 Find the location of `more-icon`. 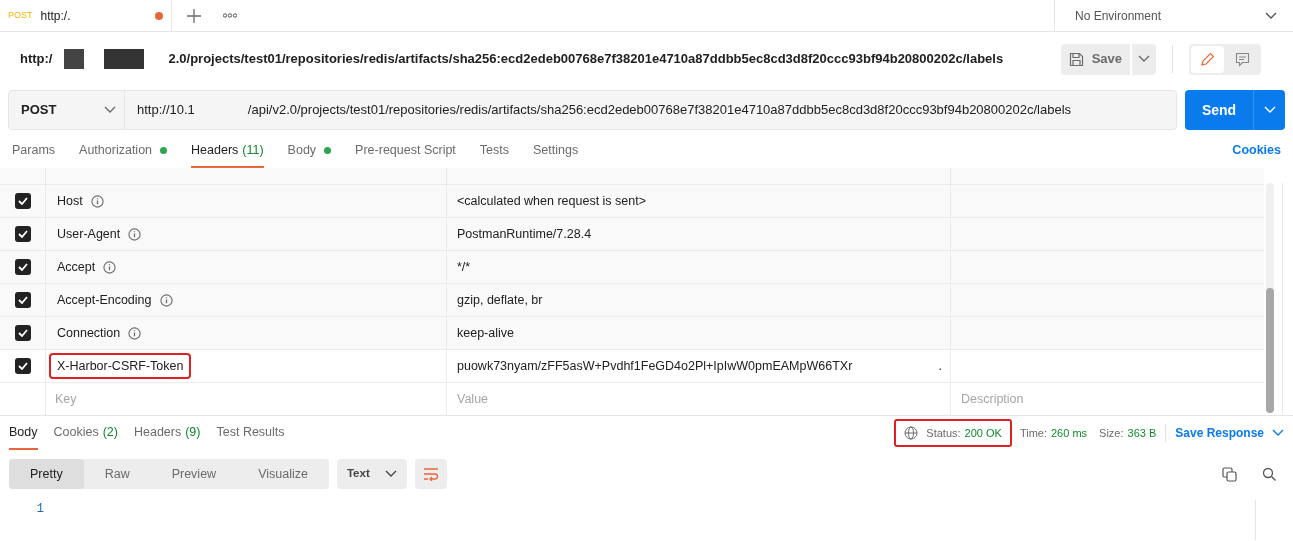

more-icon is located at coordinates (230, 15).